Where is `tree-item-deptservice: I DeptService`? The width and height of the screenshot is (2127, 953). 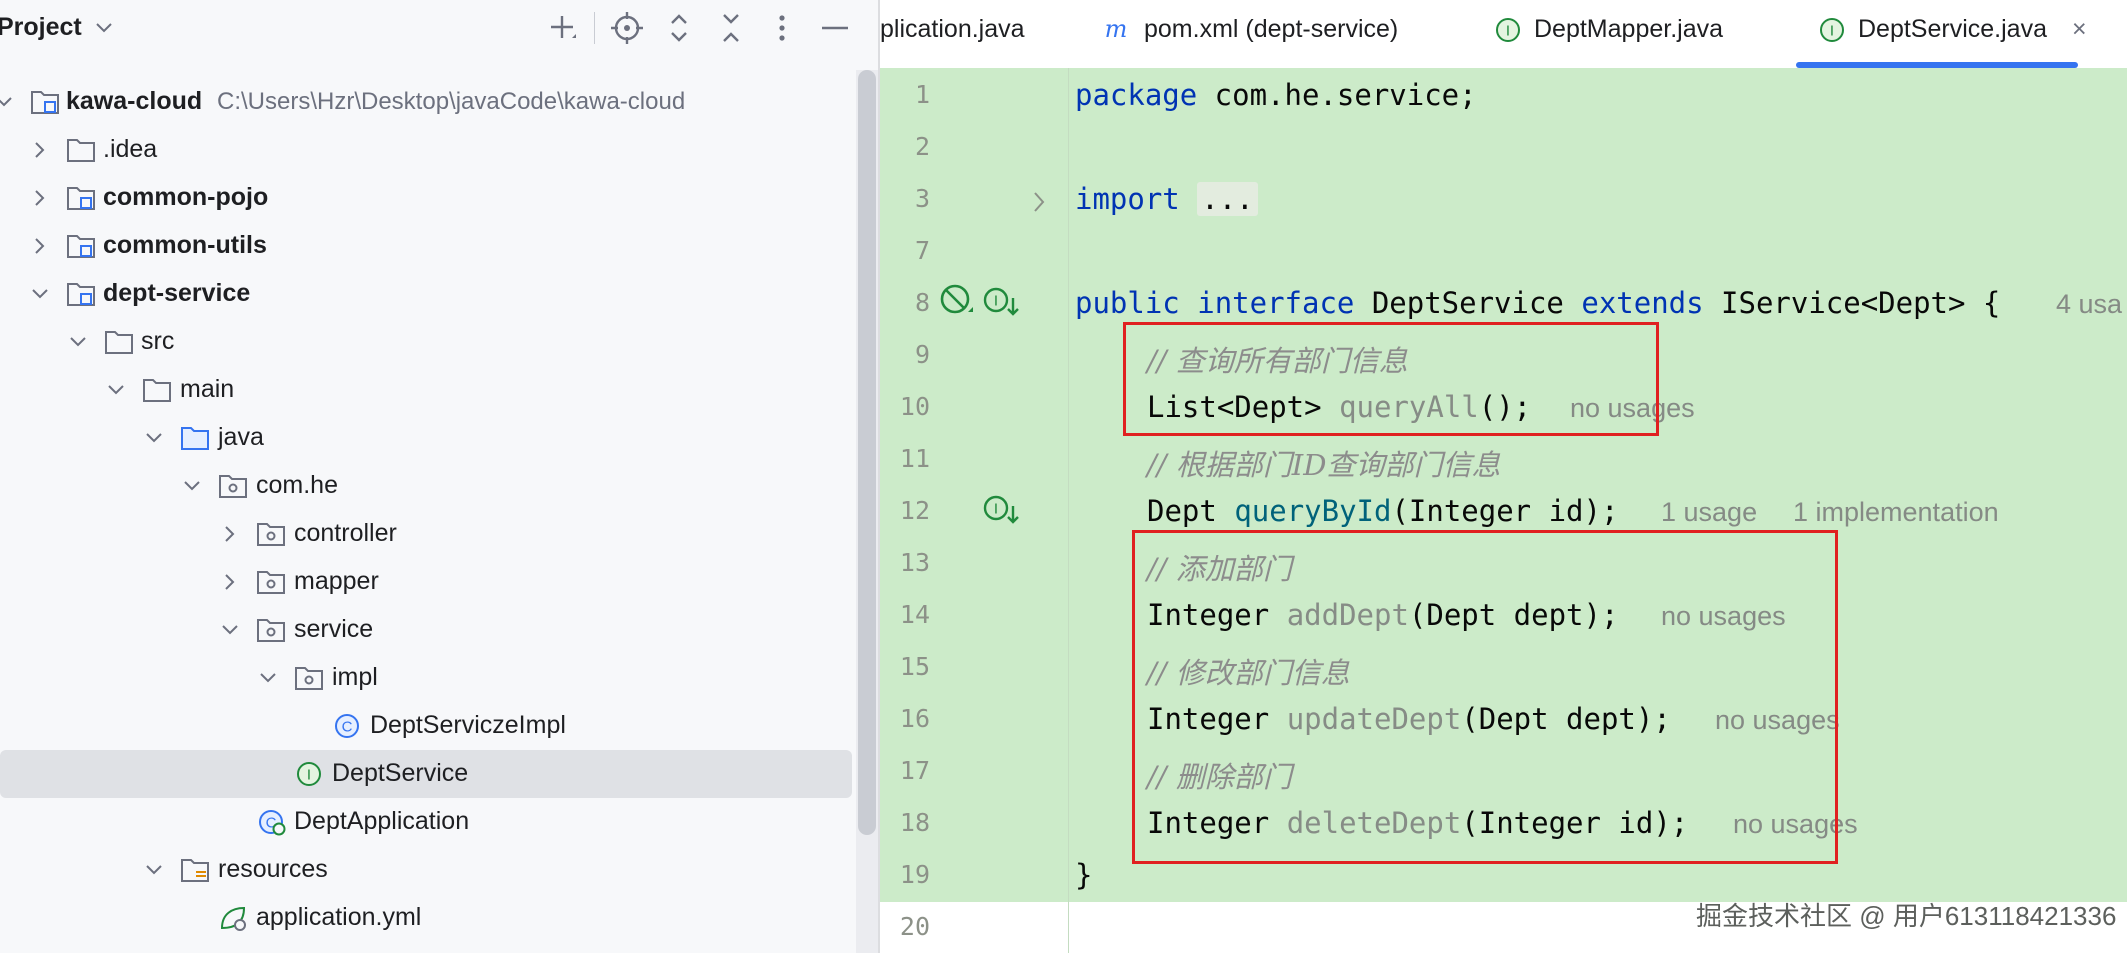
tree-item-deptservice: I DeptService is located at coordinates (426, 774).